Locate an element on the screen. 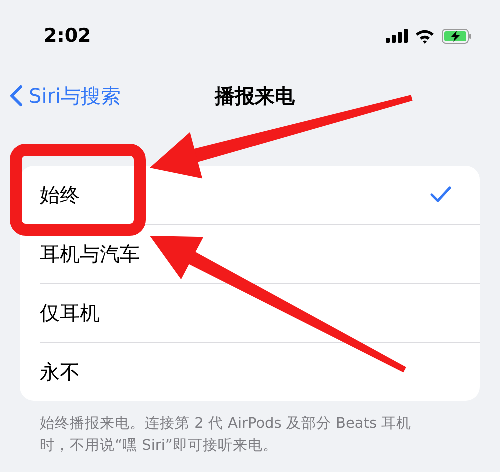 This screenshot has width=500, height=472. page-title: 播报来电 is located at coordinates (255, 96).